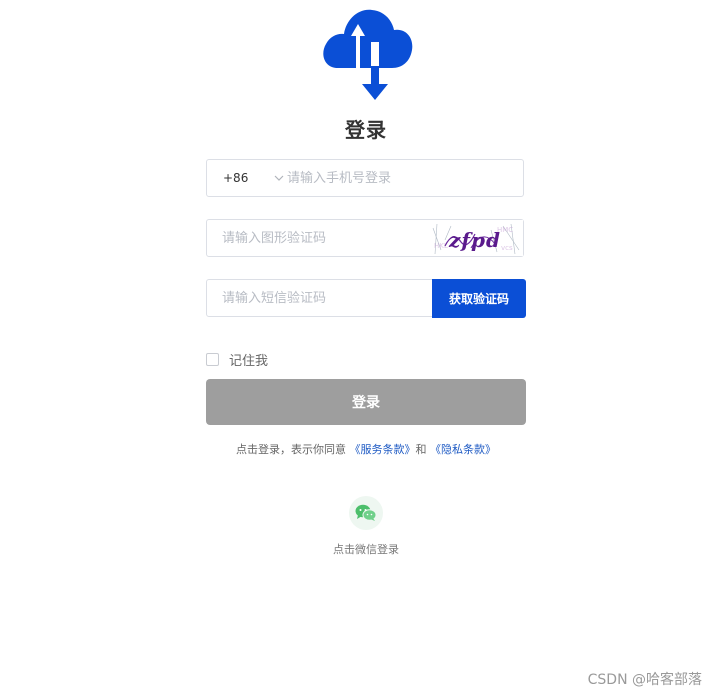 This screenshot has width=716, height=697. I want to click on country-code-value: +86, so click(236, 178).